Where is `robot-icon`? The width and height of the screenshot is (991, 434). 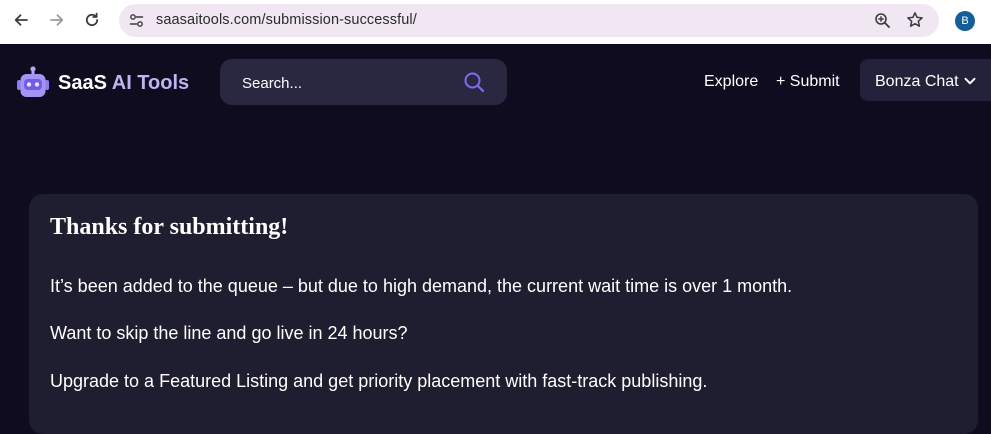 robot-icon is located at coordinates (33, 83).